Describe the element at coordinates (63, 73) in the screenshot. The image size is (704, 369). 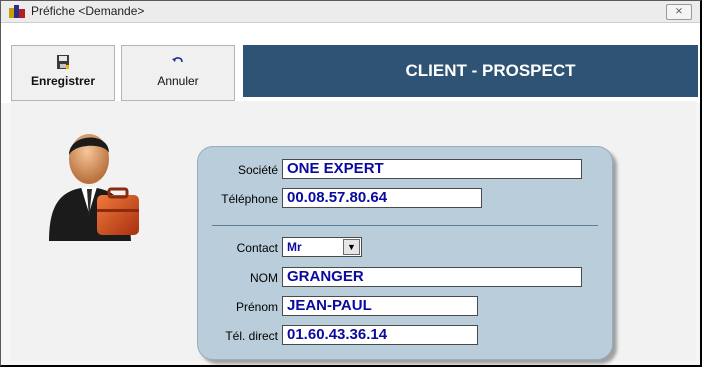
I see `save-button: Enregistrer` at that location.